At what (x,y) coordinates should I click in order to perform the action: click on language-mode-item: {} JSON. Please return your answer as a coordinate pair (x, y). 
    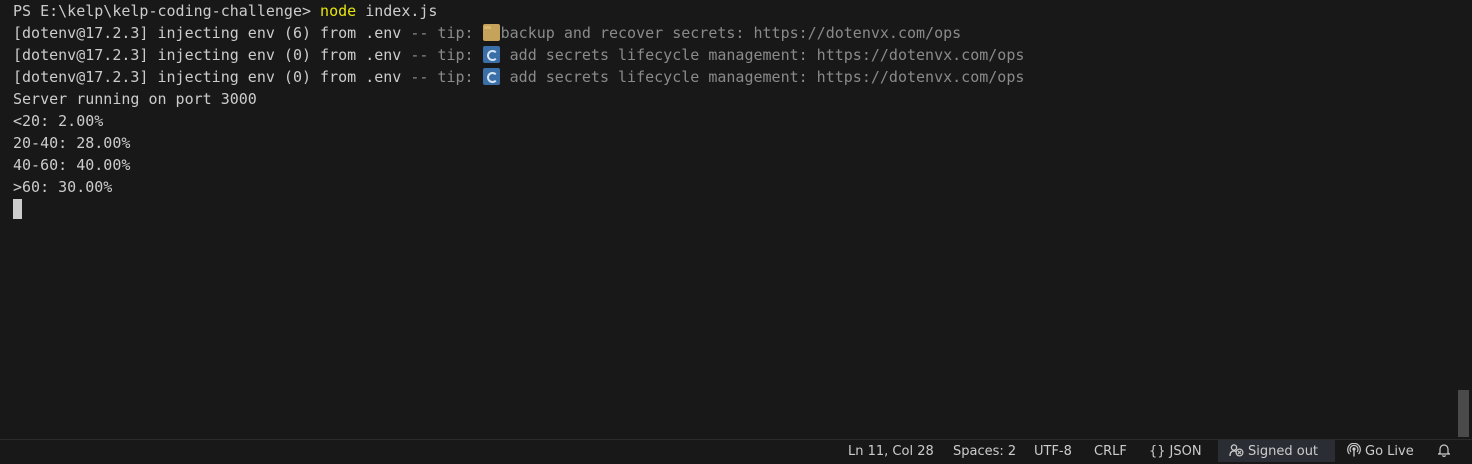
    Looking at the image, I should click on (1175, 451).